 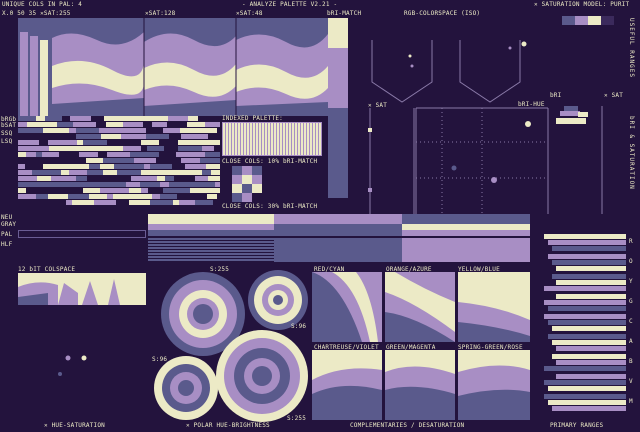 I want to click on saturation-wave-panels, so click(x=190, y=67).